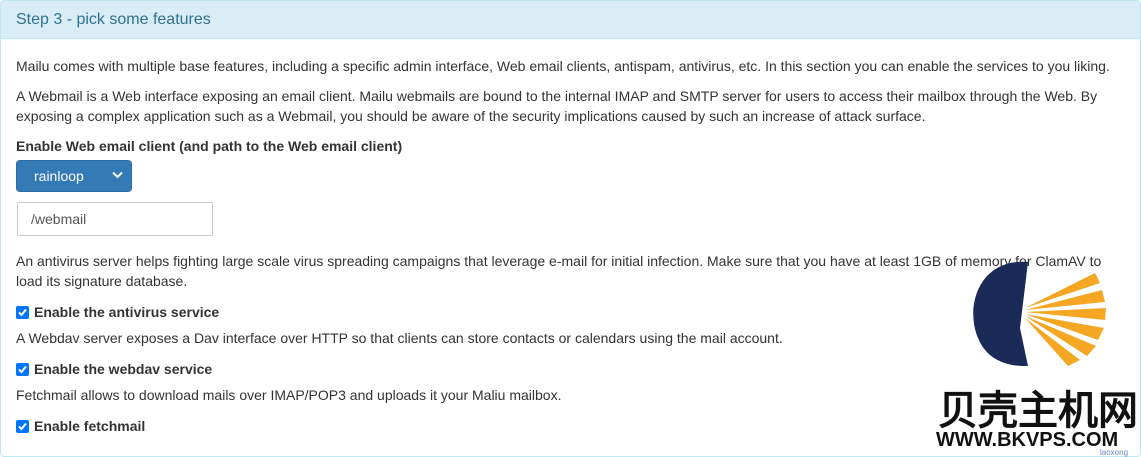 The width and height of the screenshot is (1141, 457). I want to click on panel-title: Step 3 - pick some features, so click(570, 20).